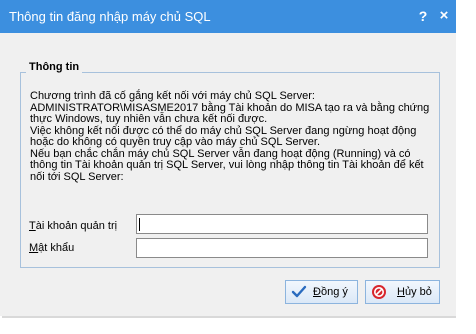  What do you see at coordinates (139, 224) in the screenshot?
I see `text-caret` at bounding box center [139, 224].